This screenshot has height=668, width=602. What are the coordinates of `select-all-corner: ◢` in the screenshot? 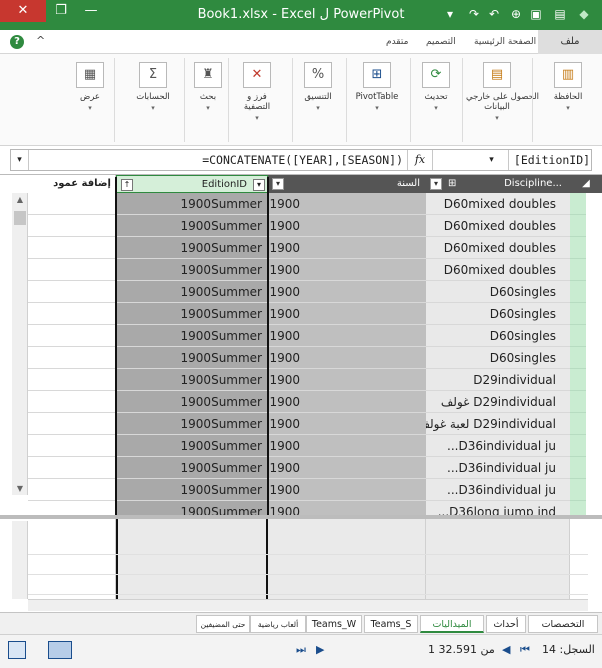 It's located at (586, 184).